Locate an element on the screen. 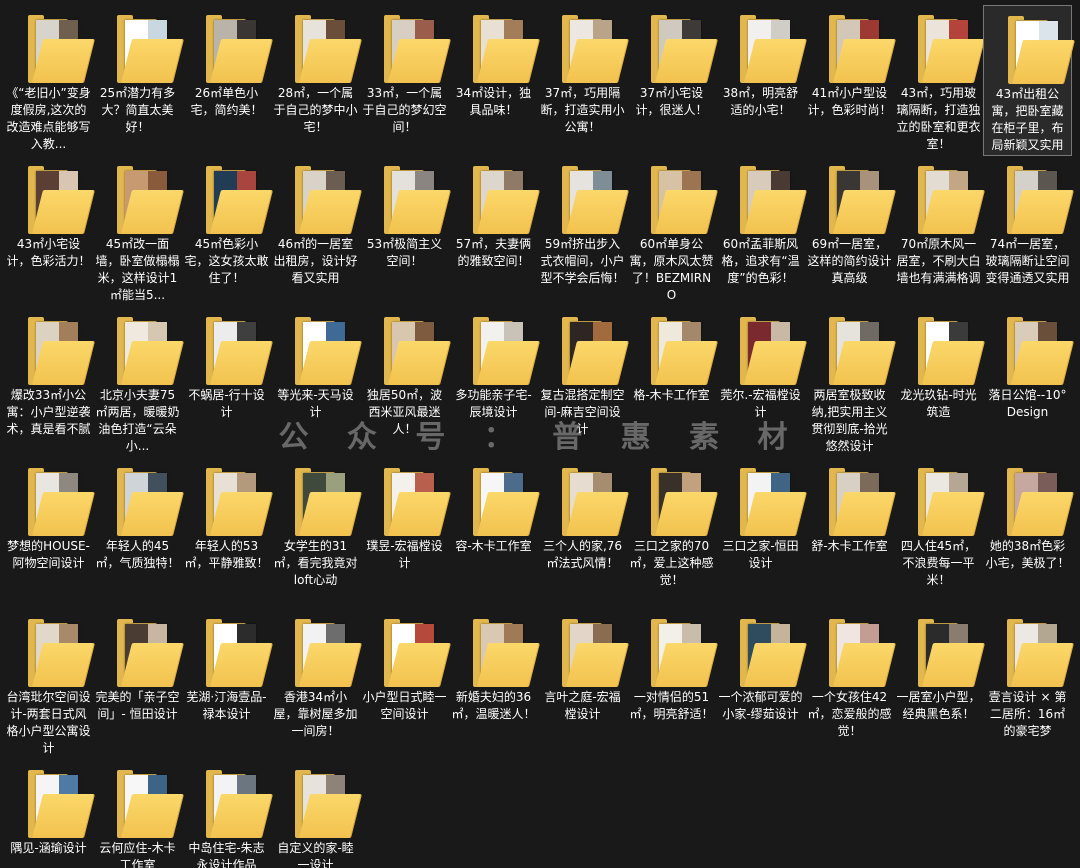  folder-item: 云何应住-木卡工作室 is located at coordinates (138, 814).